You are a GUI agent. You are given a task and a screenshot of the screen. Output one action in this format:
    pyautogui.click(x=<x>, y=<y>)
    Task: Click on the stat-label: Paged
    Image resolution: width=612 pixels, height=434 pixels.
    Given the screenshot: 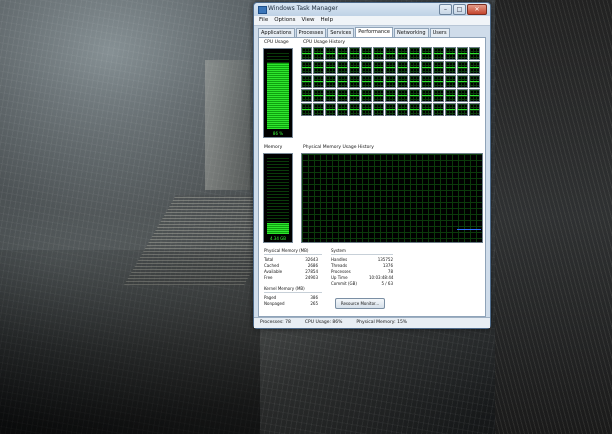 What is the action you would take?
    pyautogui.click(x=270, y=297)
    